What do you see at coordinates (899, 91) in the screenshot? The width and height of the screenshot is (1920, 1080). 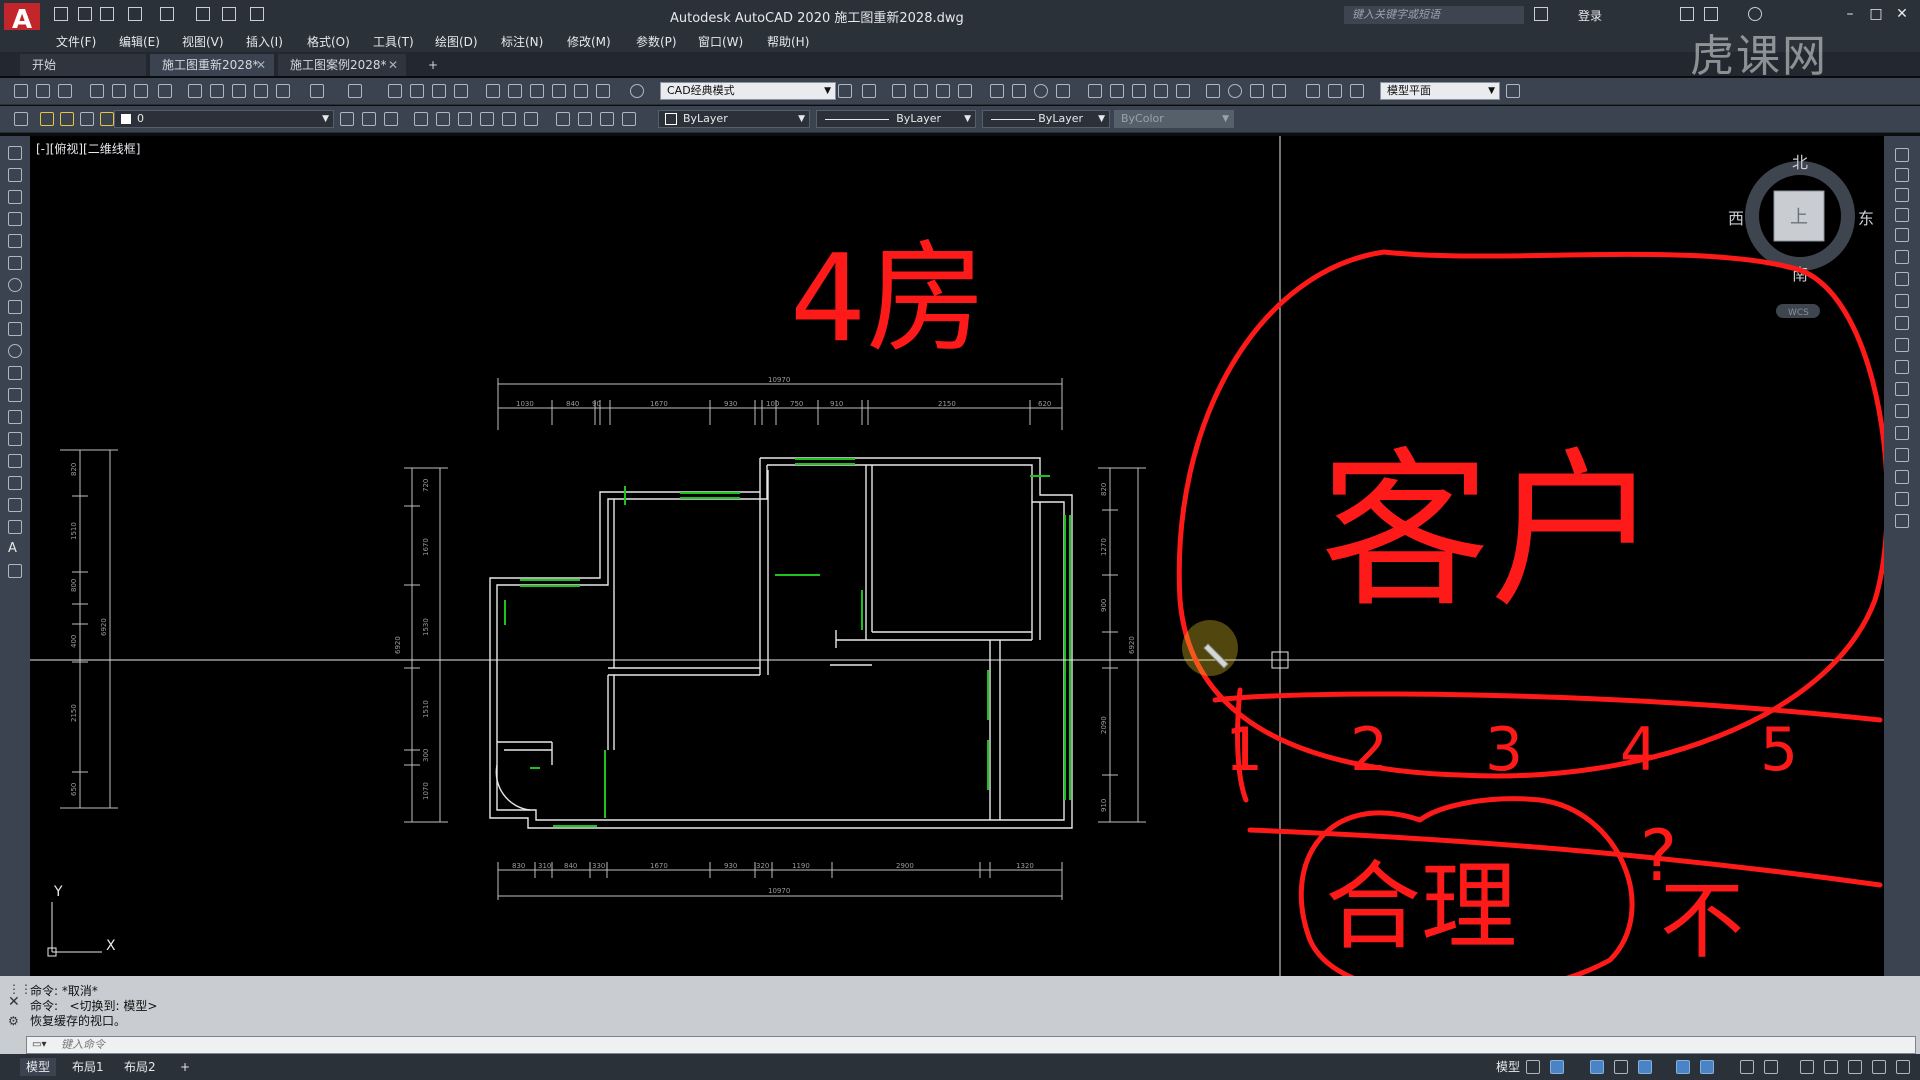 I see `linear-dim-icon` at bounding box center [899, 91].